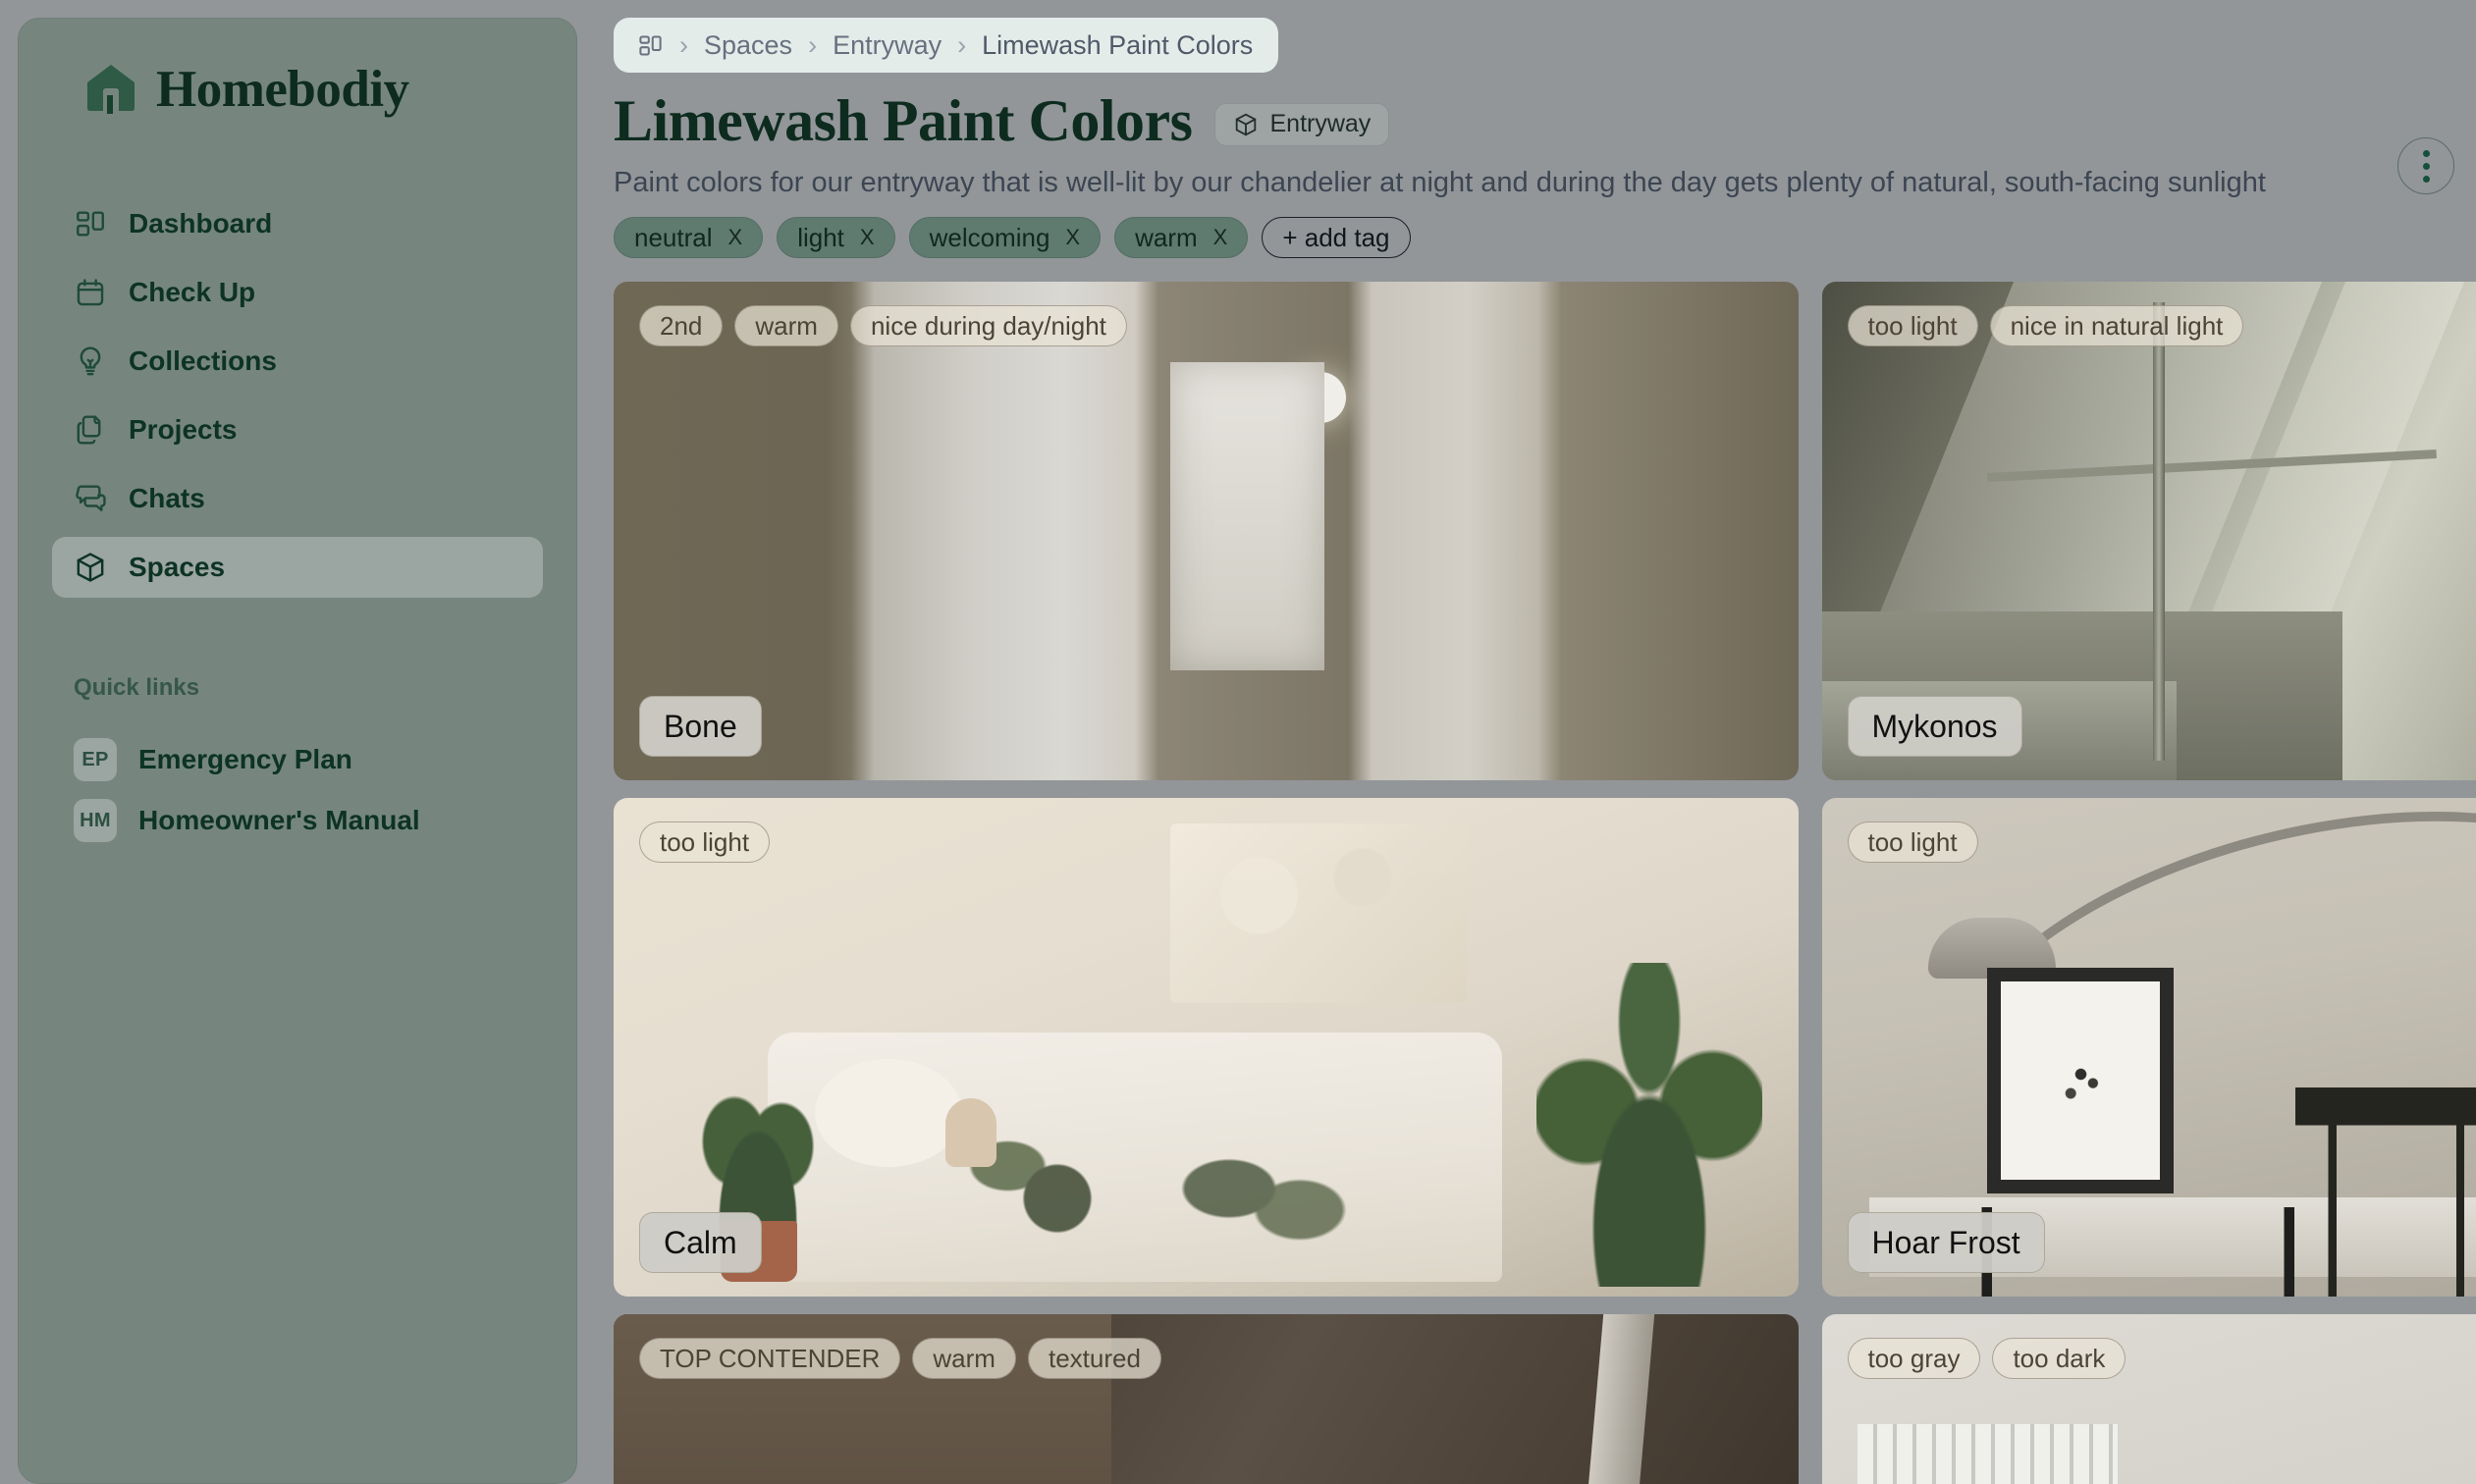 The image size is (2476, 1484). Describe the element at coordinates (177, 567) in the screenshot. I see `sidebar-item-label: Spaces` at that location.